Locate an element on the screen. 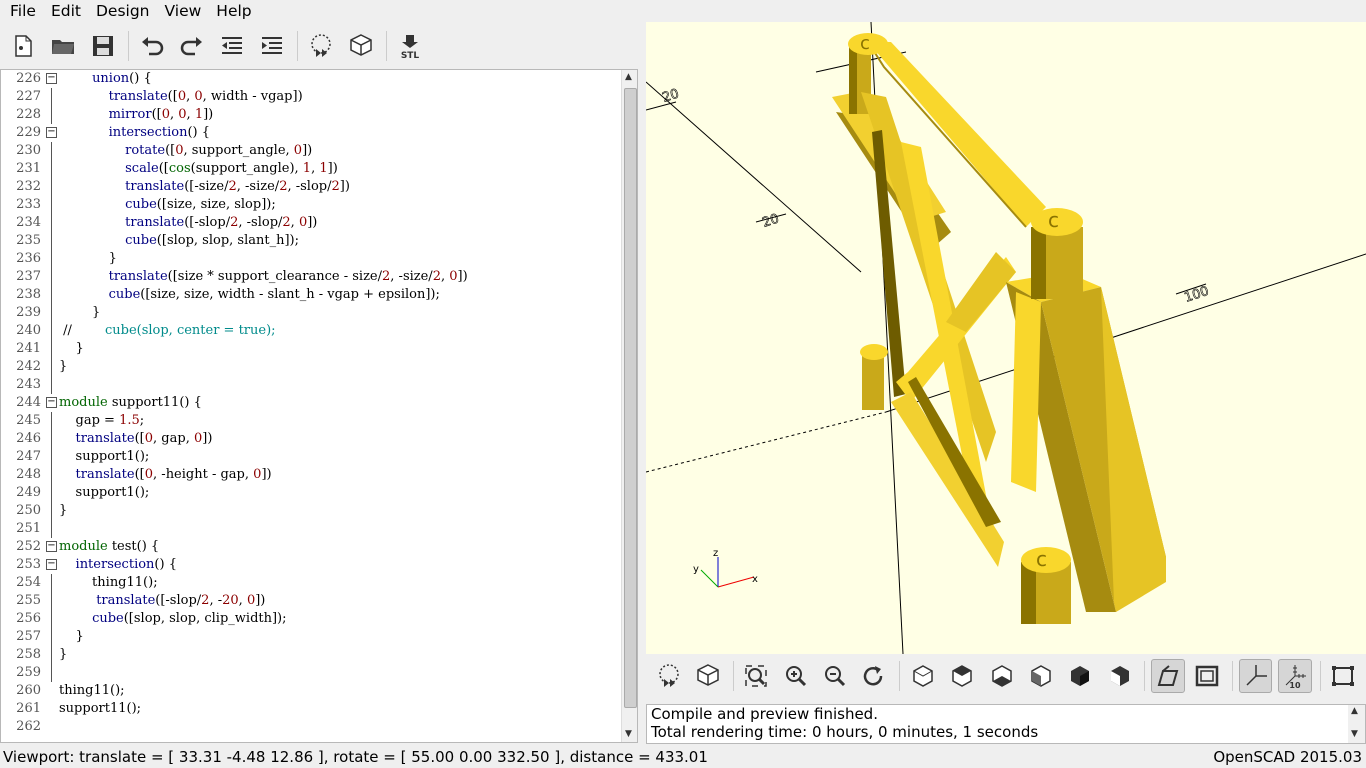 The image size is (1366, 768). line-number: 236 is located at coordinates (28, 258).